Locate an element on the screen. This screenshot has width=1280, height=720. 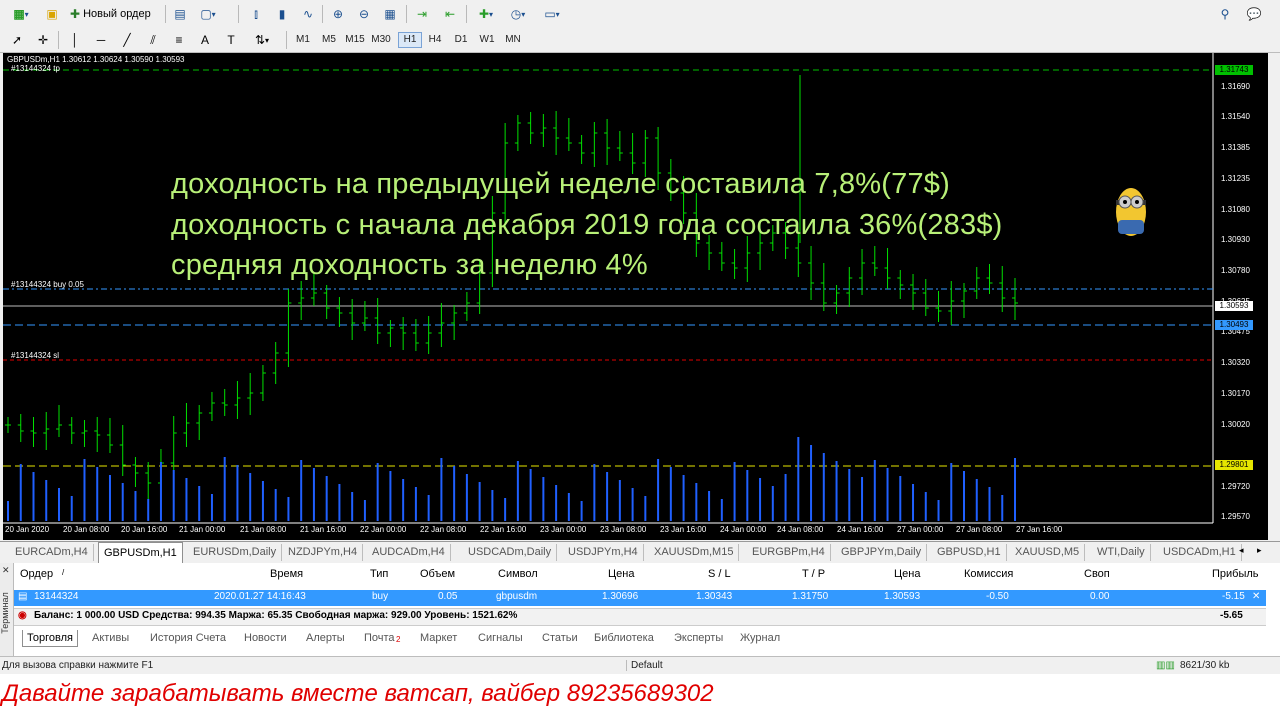
timeframe-h1-button: H1 is located at coordinates (410, 40).